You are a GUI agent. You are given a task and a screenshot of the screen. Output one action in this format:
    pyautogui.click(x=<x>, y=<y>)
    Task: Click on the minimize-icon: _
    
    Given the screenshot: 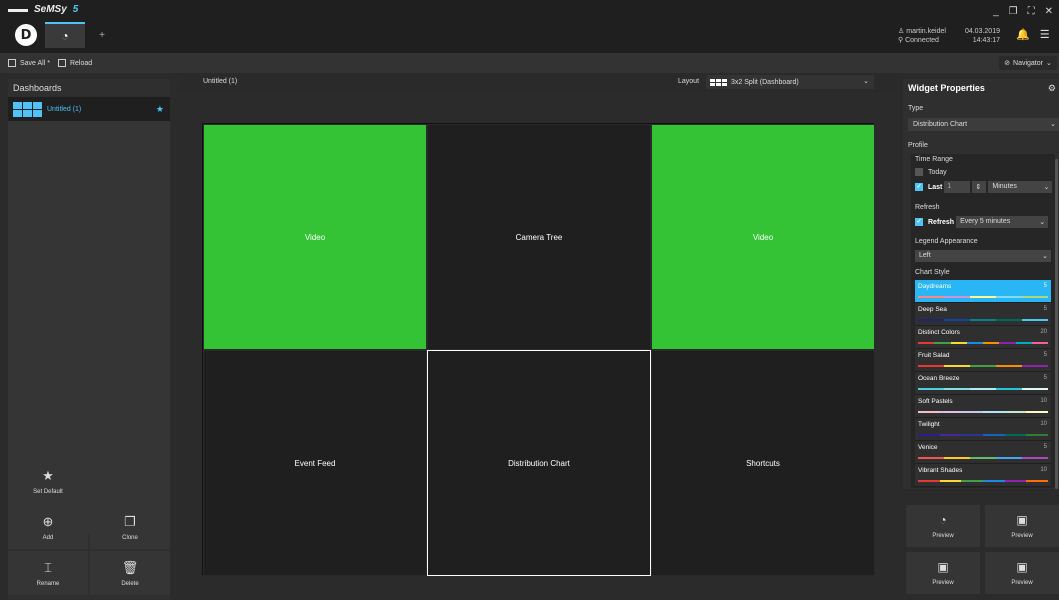 What is the action you would take?
    pyautogui.click(x=996, y=11)
    